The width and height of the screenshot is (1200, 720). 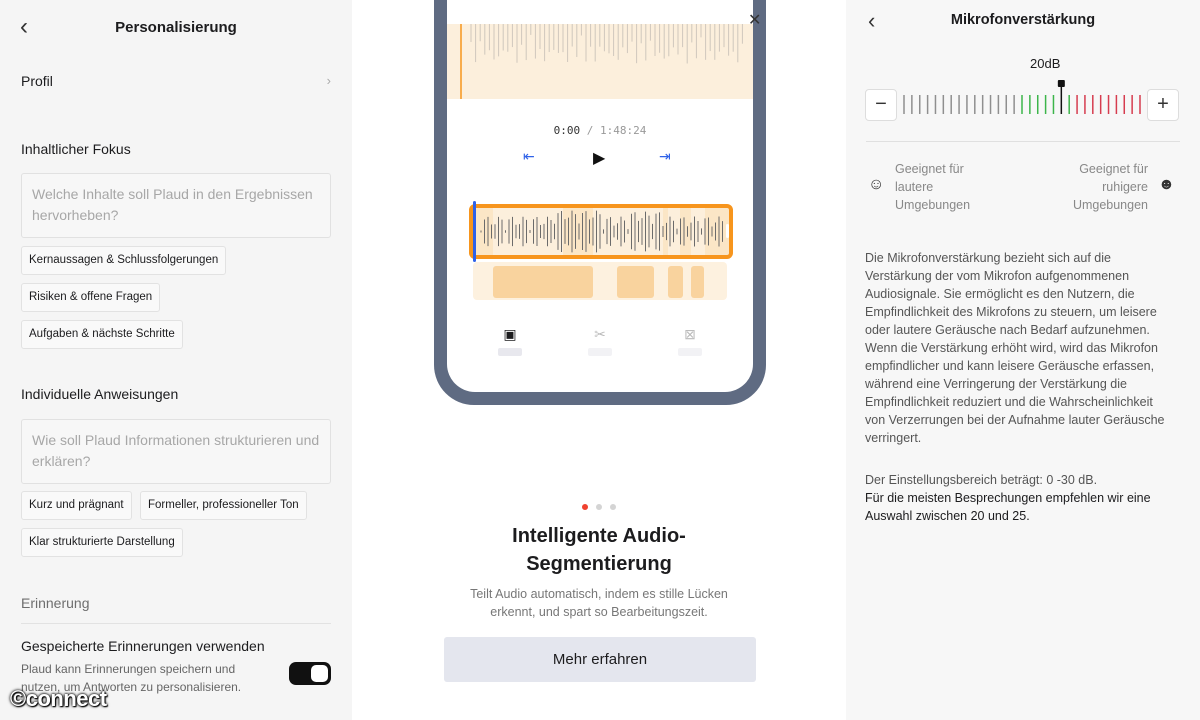 I want to click on focus-chip: Aufgaben & nächste Schritte, so click(x=102, y=334).